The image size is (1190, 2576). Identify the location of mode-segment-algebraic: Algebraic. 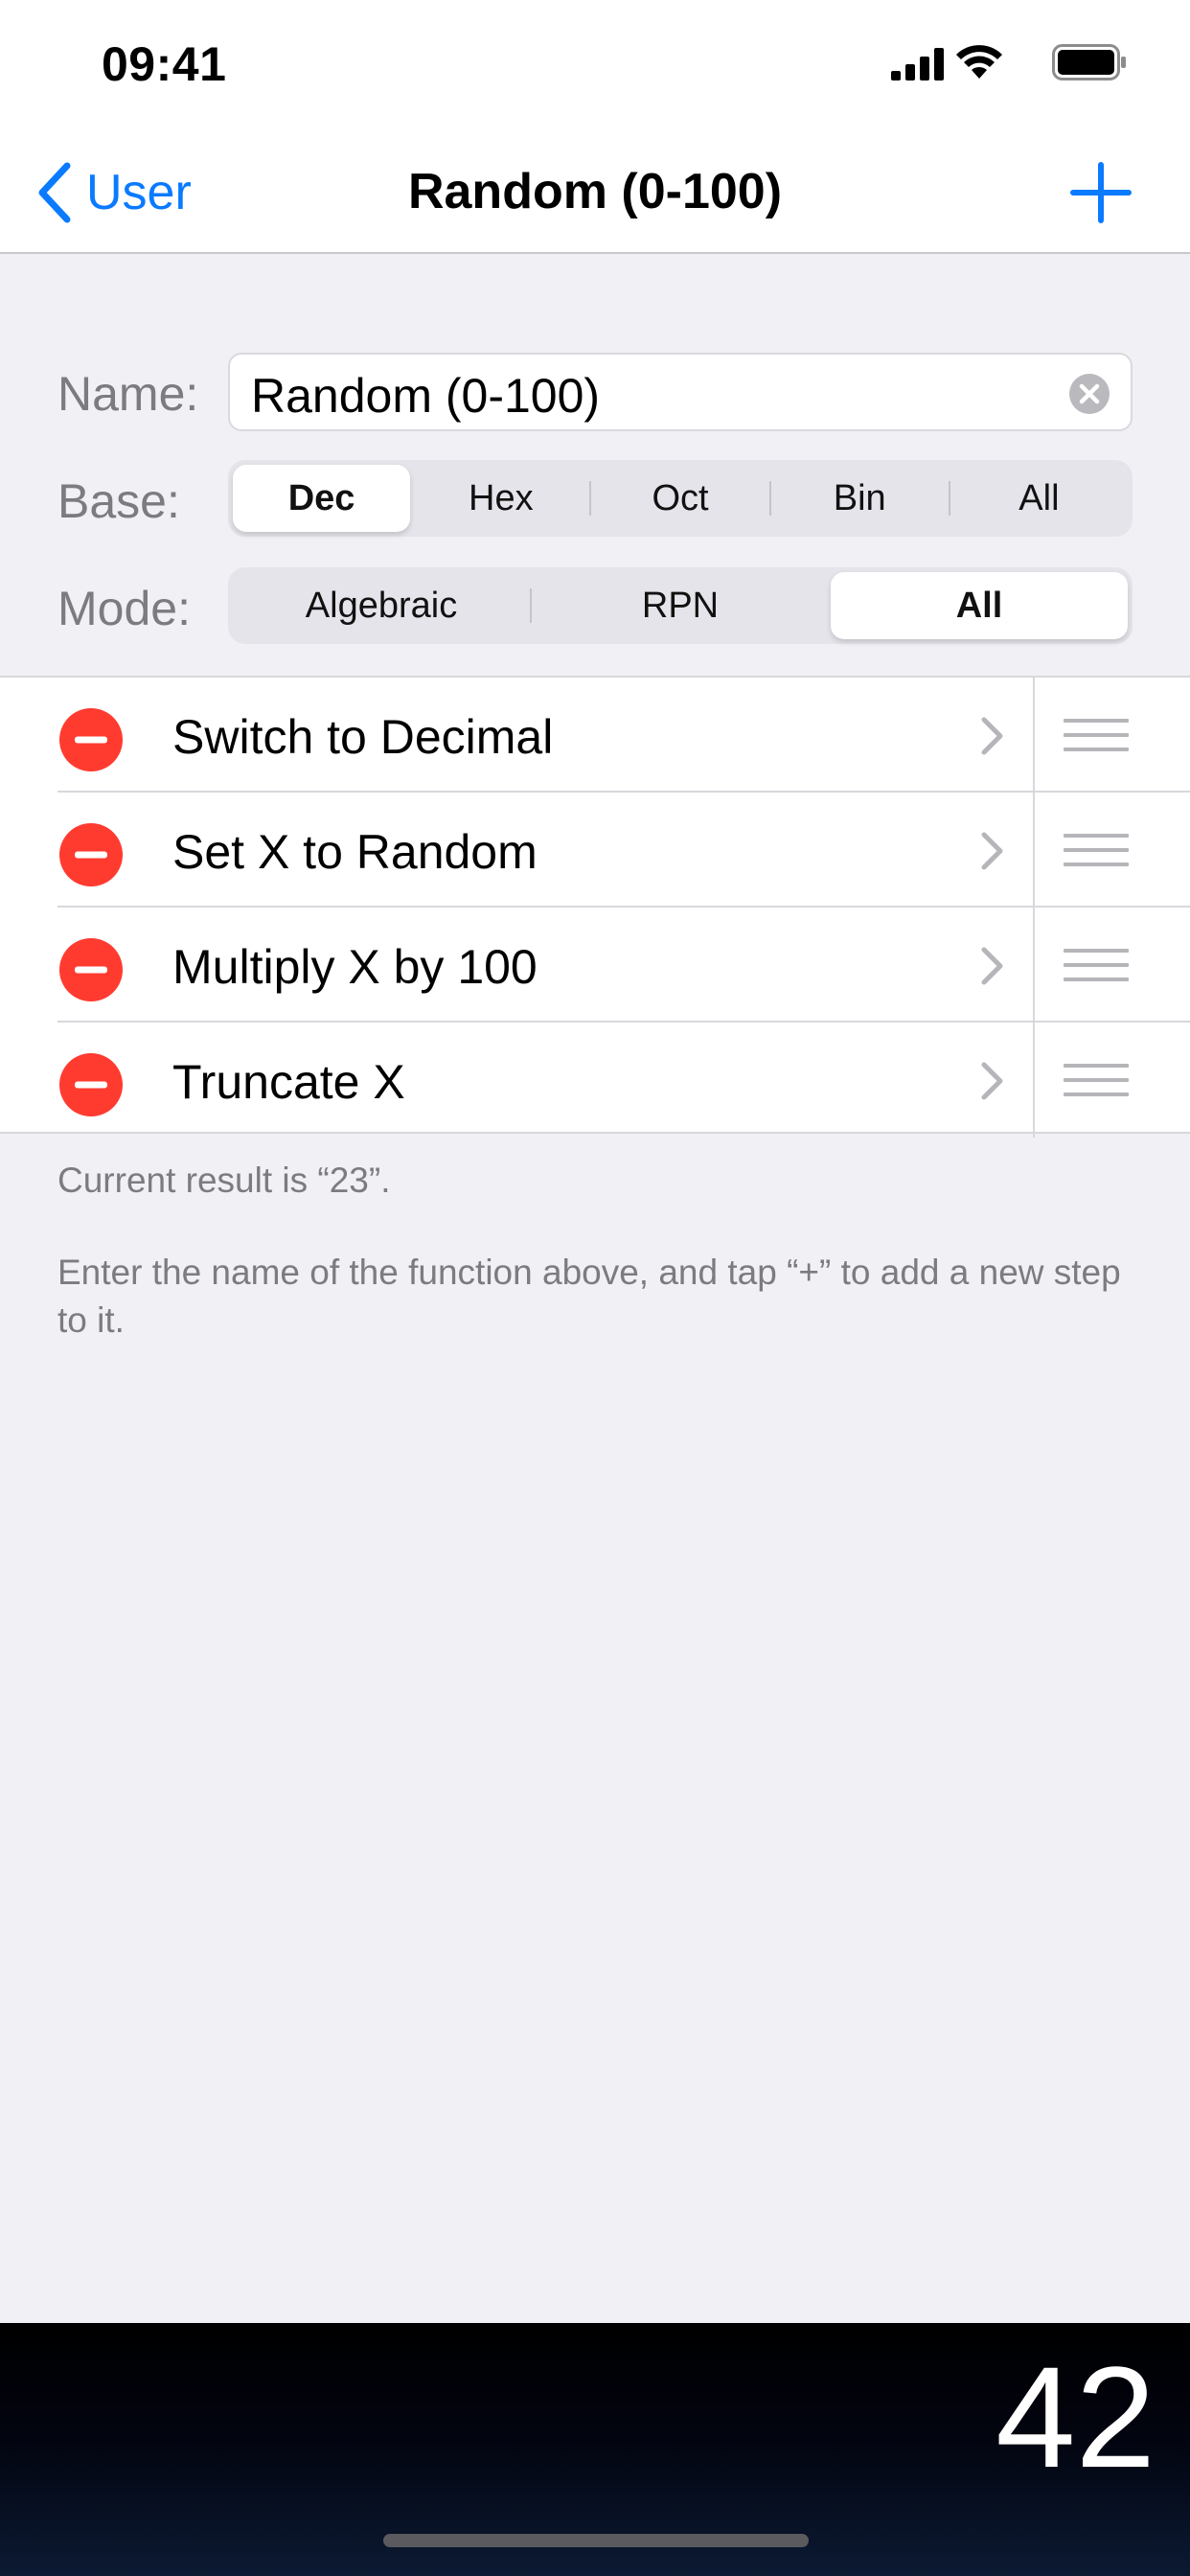
(382, 605).